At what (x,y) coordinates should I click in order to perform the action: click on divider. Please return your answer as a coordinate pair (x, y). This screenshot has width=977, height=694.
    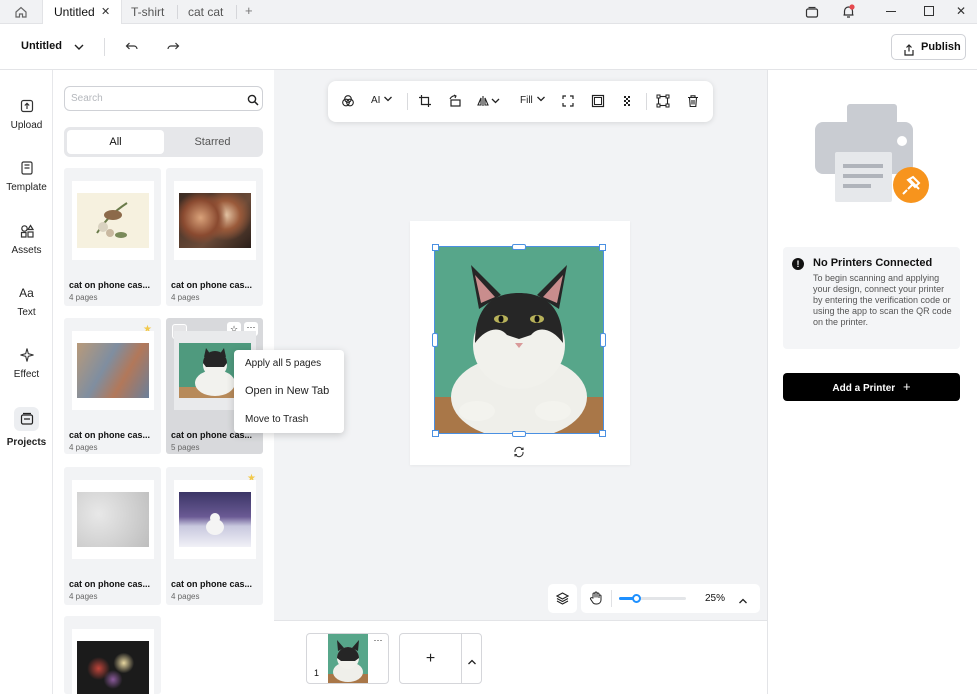
    Looking at the image, I should click on (611, 598).